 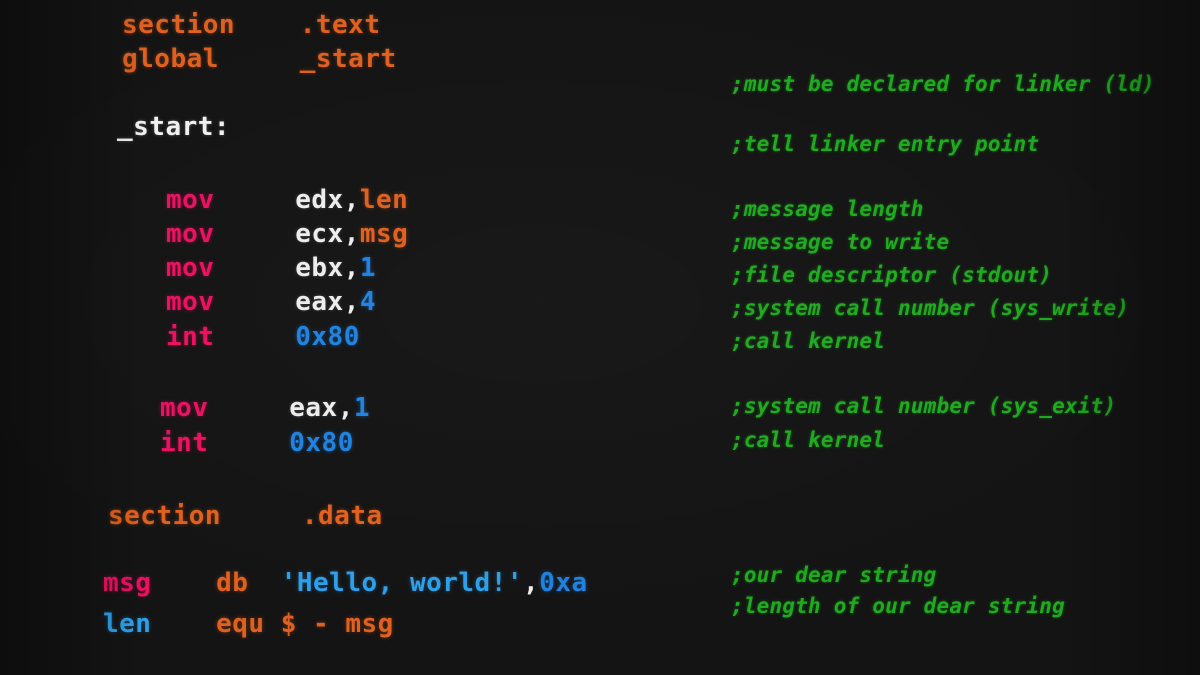 I want to click on token-reg: ebx, so click(x=319, y=268).